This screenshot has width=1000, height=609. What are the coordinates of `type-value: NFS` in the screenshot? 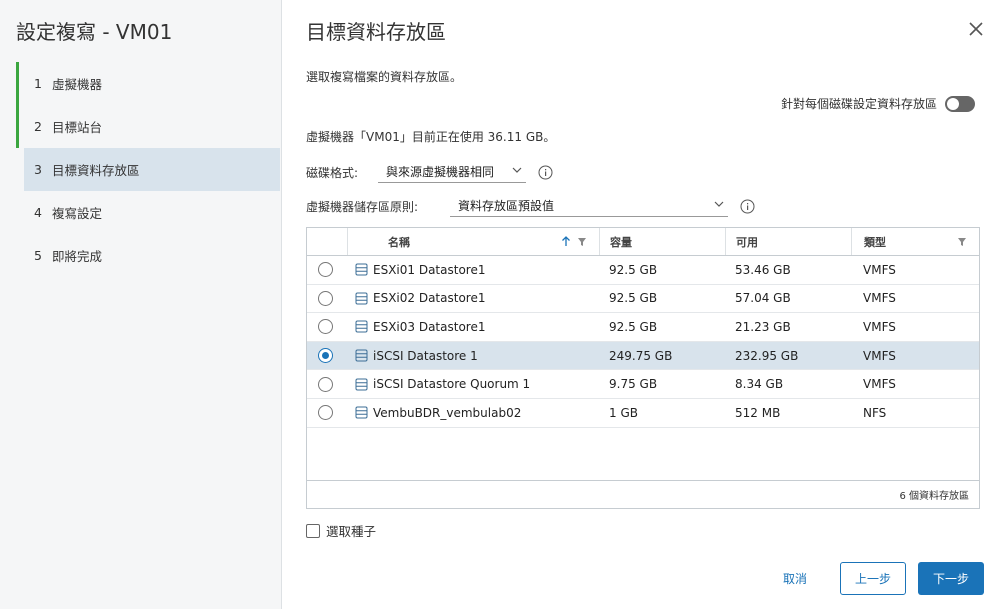 It's located at (875, 412).